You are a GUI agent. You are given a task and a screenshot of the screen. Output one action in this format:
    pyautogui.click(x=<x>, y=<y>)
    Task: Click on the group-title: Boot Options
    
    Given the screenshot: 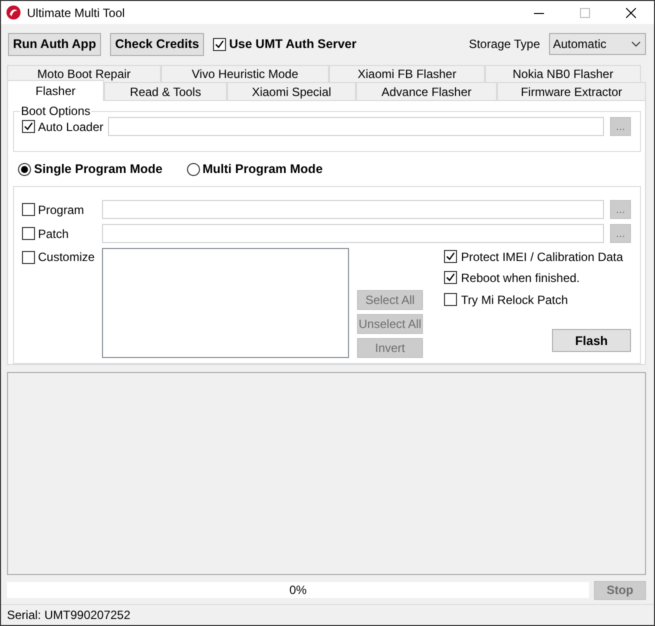 What is the action you would take?
    pyautogui.click(x=56, y=111)
    